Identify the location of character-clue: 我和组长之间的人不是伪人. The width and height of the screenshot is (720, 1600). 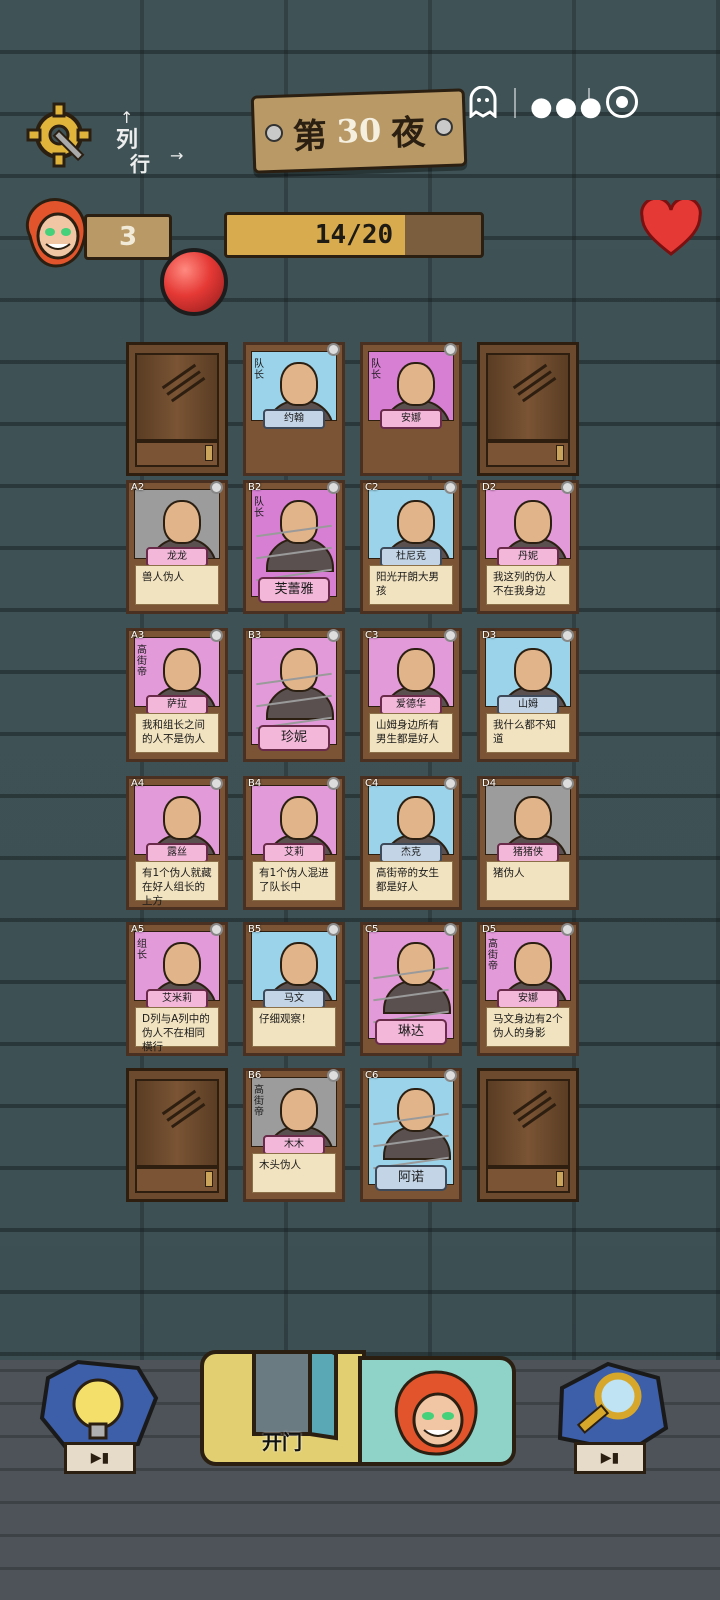
(177, 733).